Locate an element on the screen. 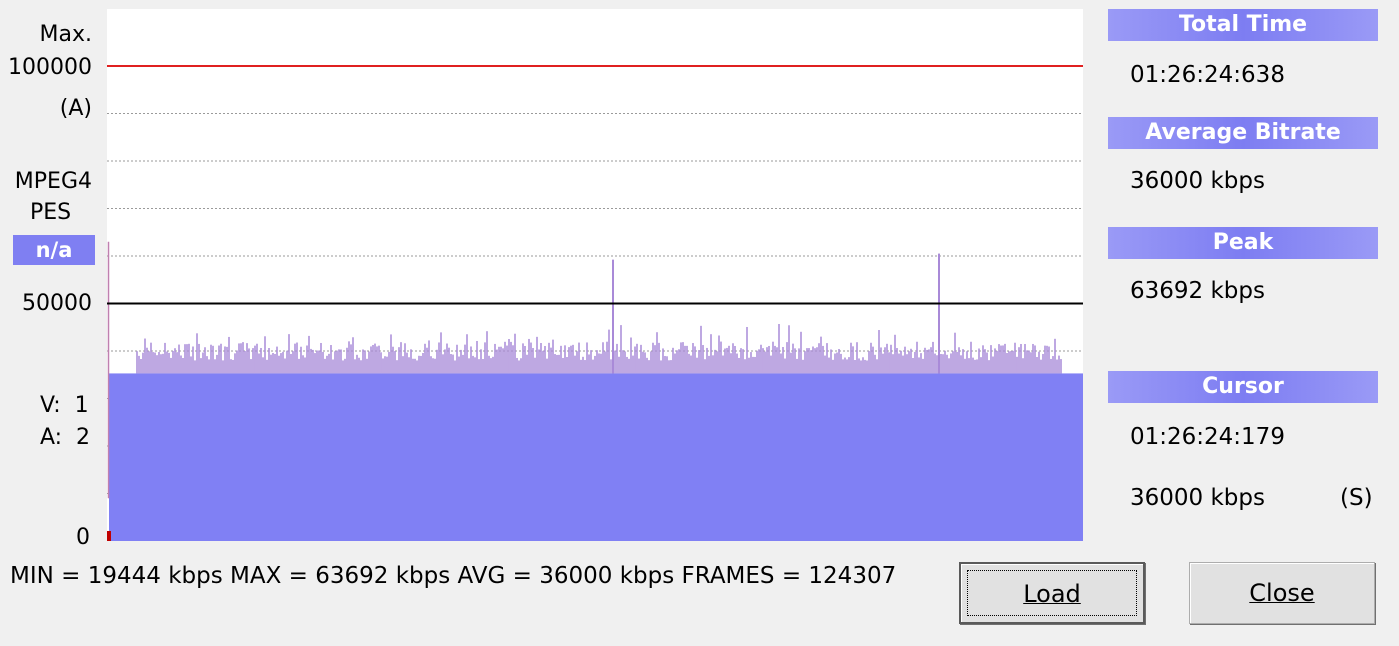 The image size is (1399, 646). cursor-mode-suffix: (S) is located at coordinates (1356, 498).